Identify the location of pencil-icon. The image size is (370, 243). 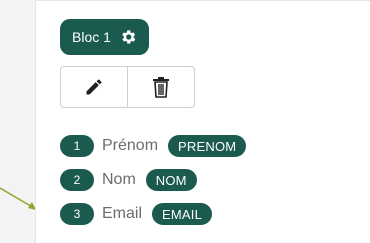
(94, 87).